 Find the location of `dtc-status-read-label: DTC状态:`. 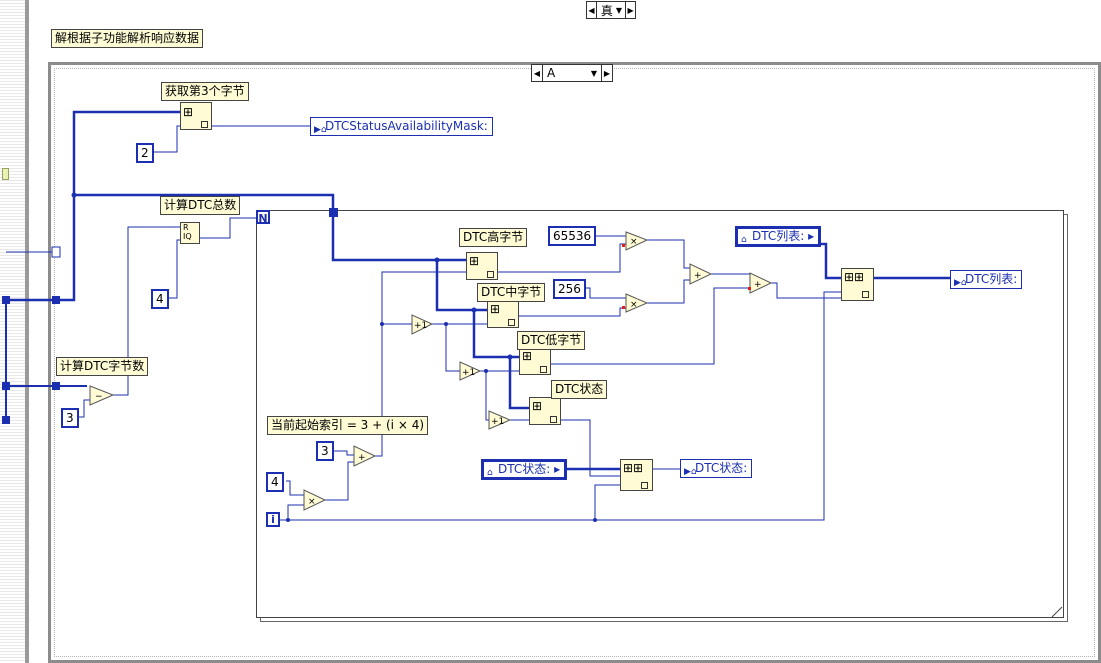

dtc-status-read-label: DTC状态: is located at coordinates (524, 469).